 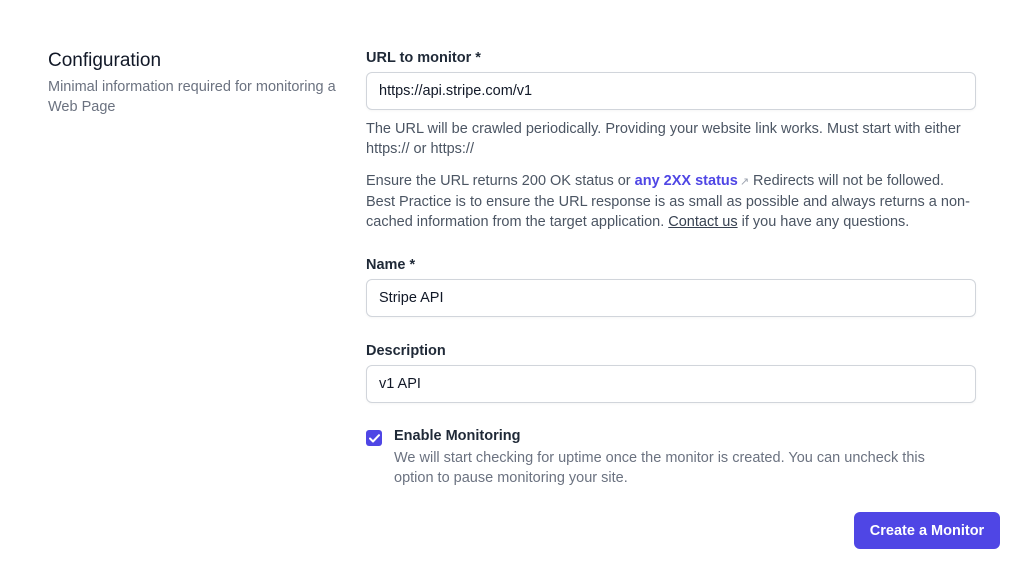 What do you see at coordinates (457, 436) in the screenshot?
I see `enable-monitoring-label: Enable Monitoring` at bounding box center [457, 436].